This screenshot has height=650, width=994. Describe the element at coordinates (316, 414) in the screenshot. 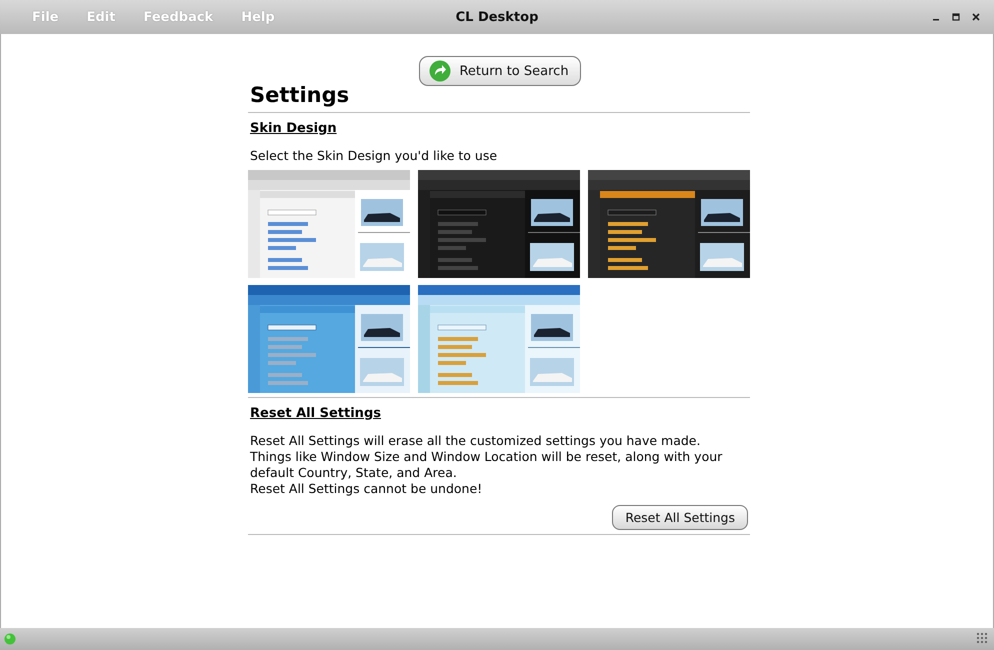

I see `section-heading: Reset All Settings` at that location.